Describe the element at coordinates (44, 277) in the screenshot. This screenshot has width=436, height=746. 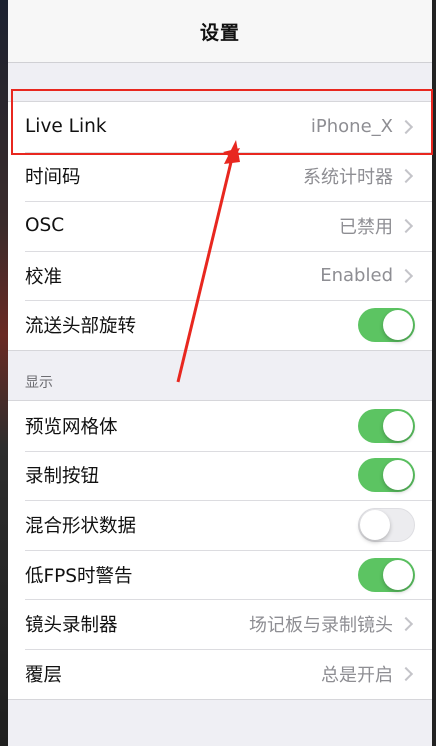
I see `row-label: 校准` at that location.